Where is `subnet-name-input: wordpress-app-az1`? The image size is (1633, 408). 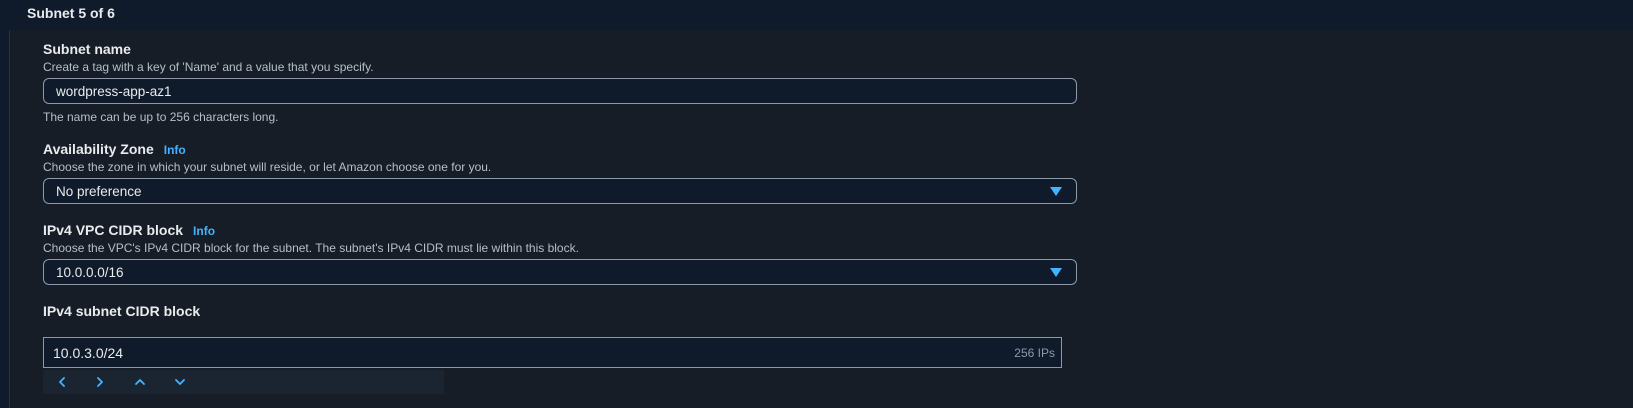
subnet-name-input: wordpress-app-az1 is located at coordinates (560, 91).